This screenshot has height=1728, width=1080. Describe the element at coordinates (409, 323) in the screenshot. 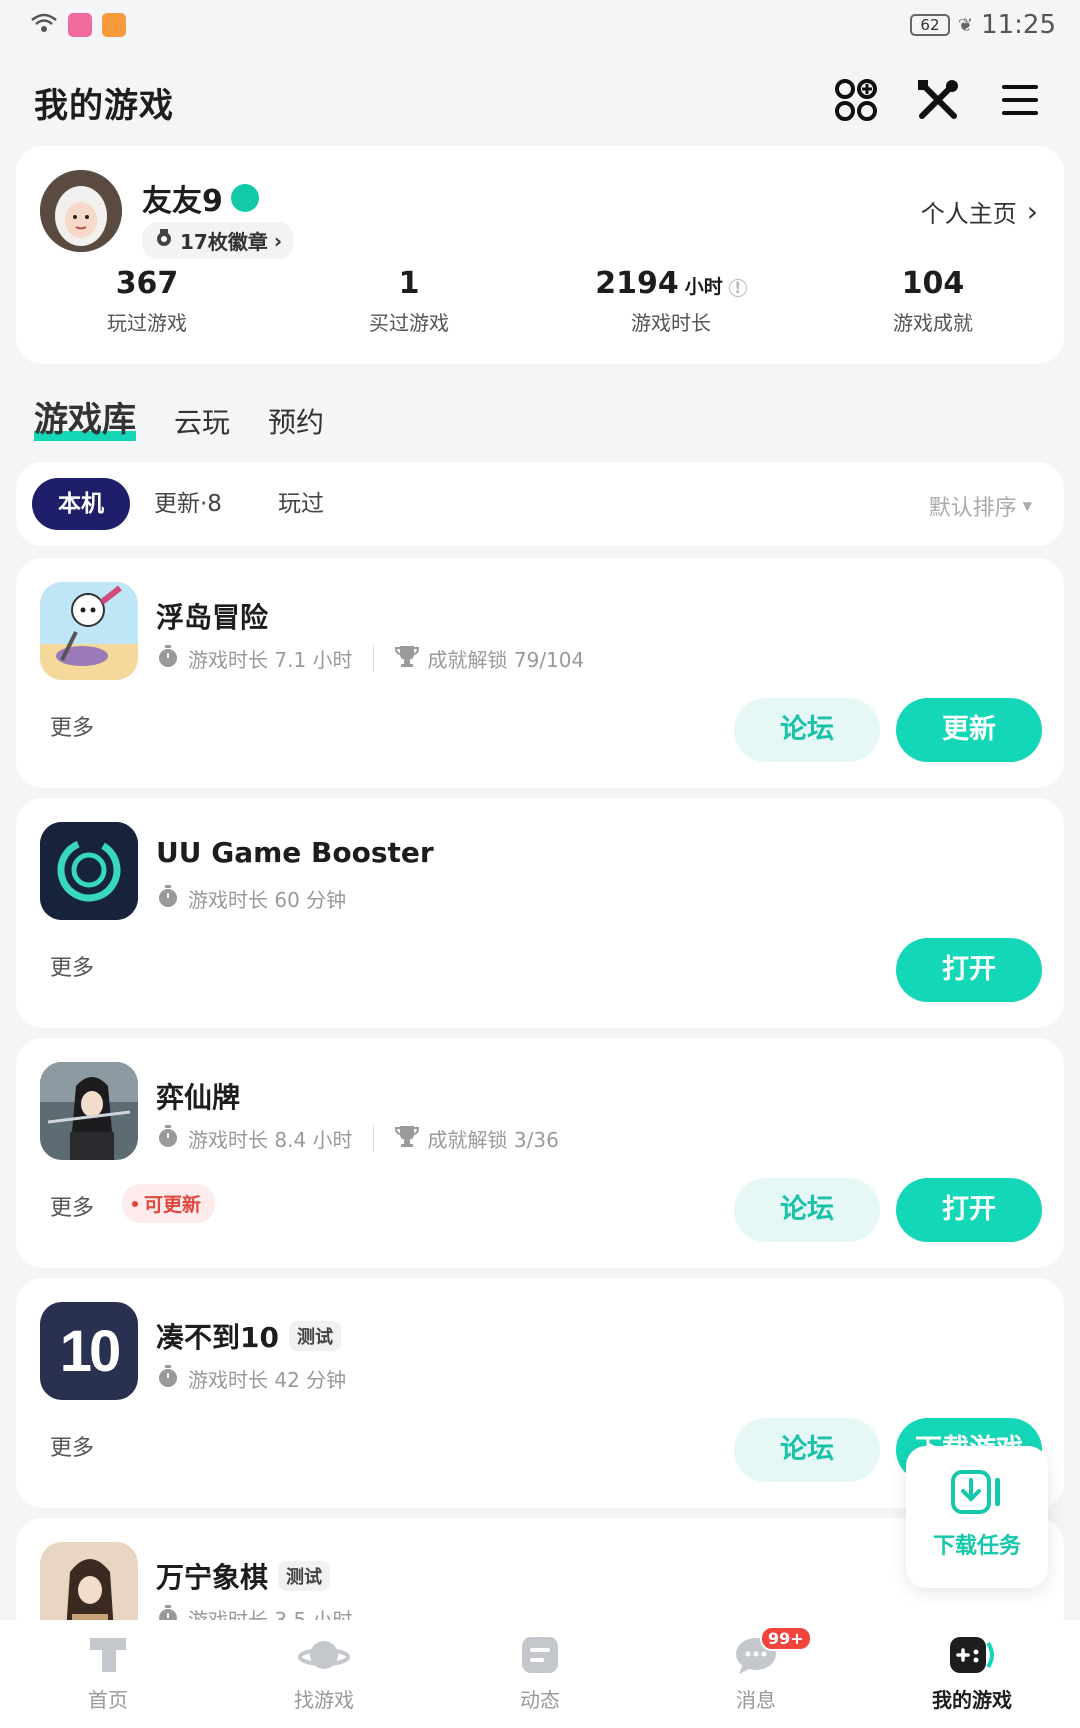

I see `stat-label: 买过游戏` at that location.